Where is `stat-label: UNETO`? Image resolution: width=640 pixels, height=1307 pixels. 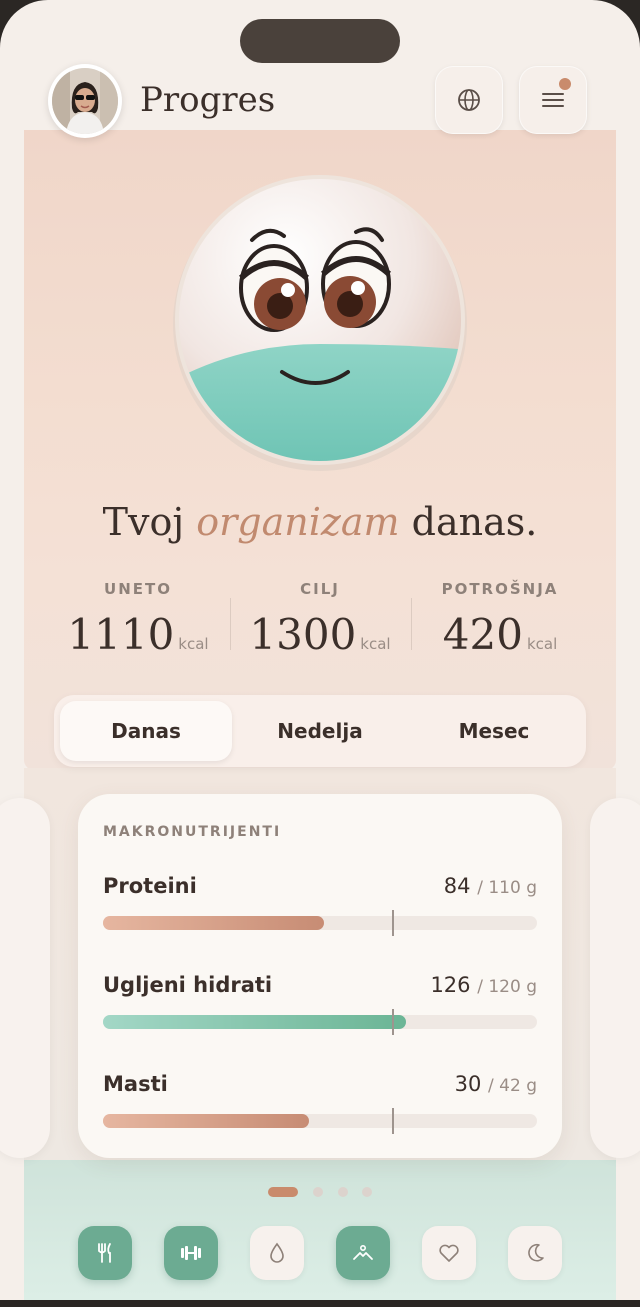
stat-label: UNETO is located at coordinates (138, 589).